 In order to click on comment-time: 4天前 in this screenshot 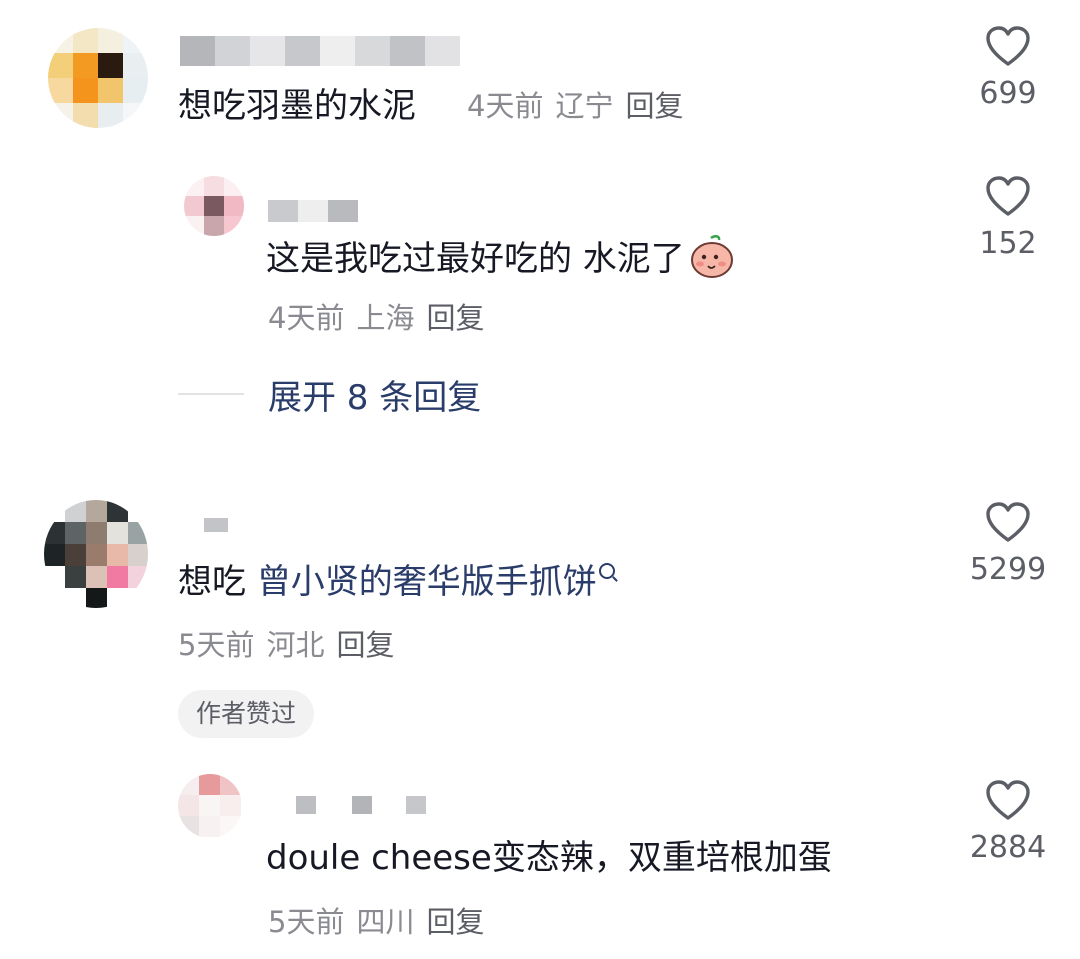, I will do `click(505, 106)`.